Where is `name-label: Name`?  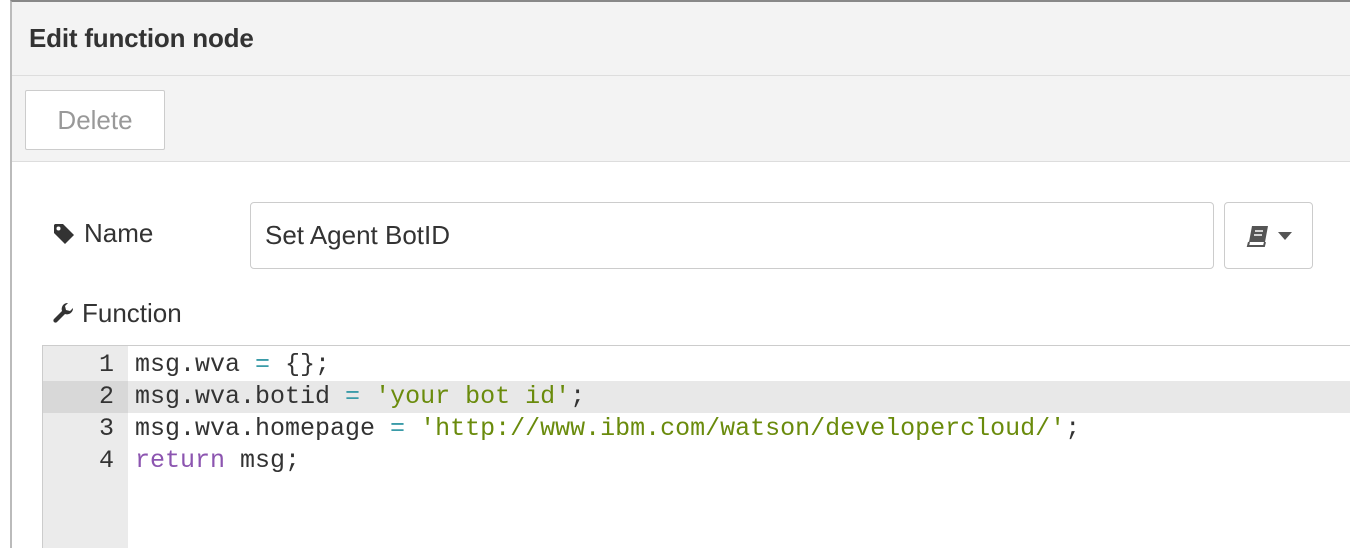 name-label: Name is located at coordinates (119, 233).